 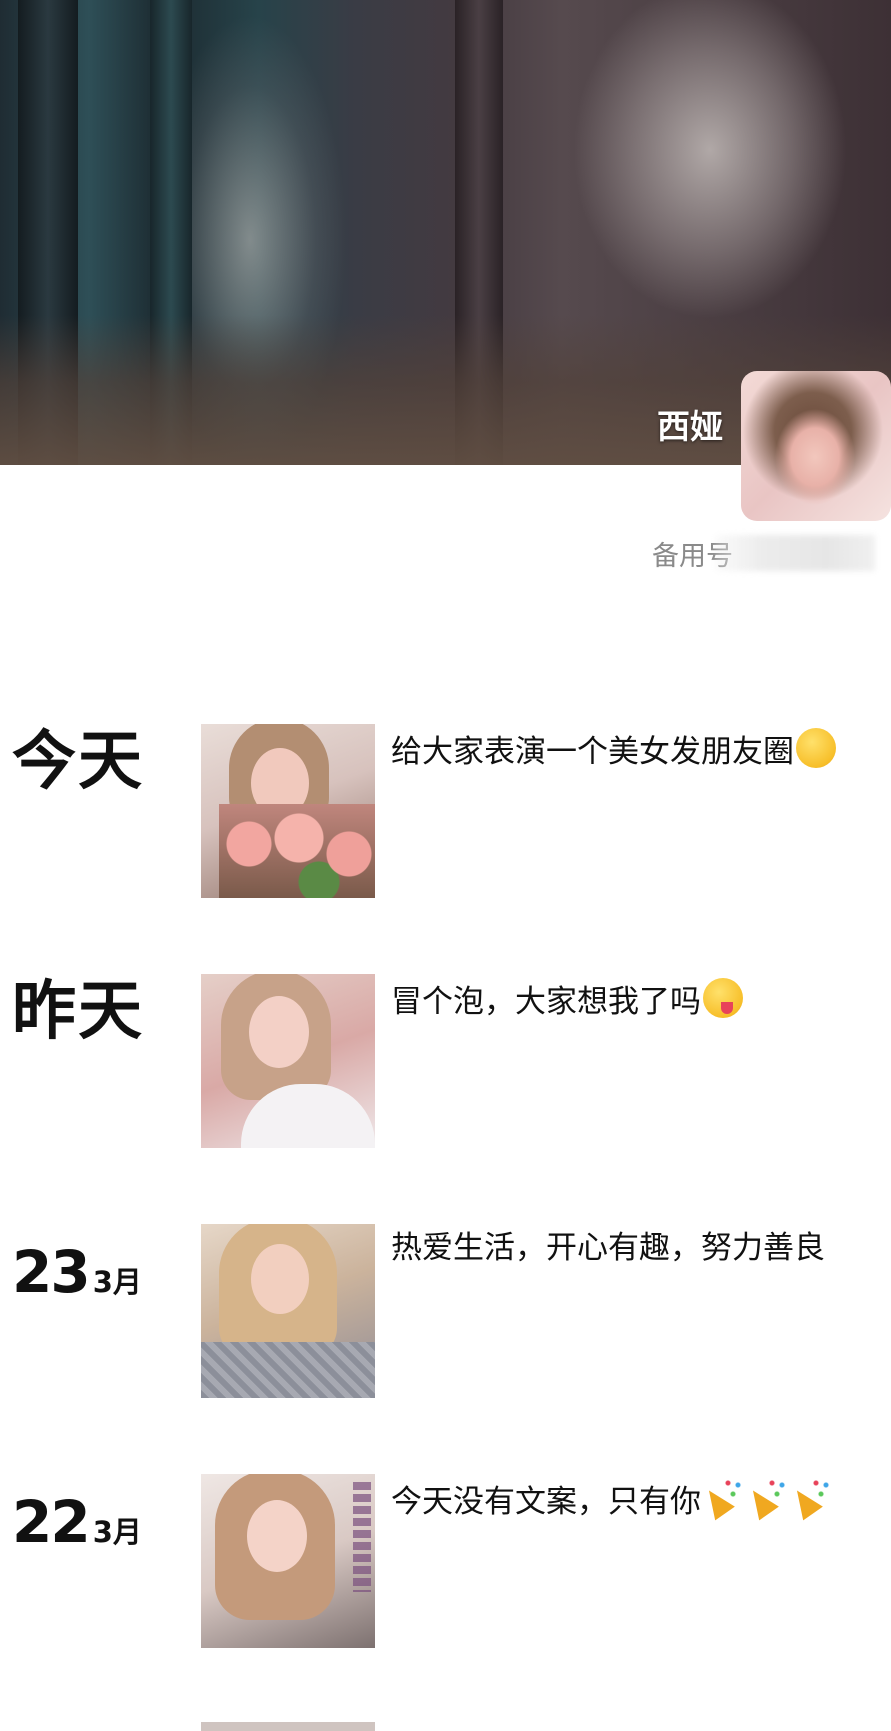 I want to click on account-id-row: 备用号, so click(x=771, y=553).